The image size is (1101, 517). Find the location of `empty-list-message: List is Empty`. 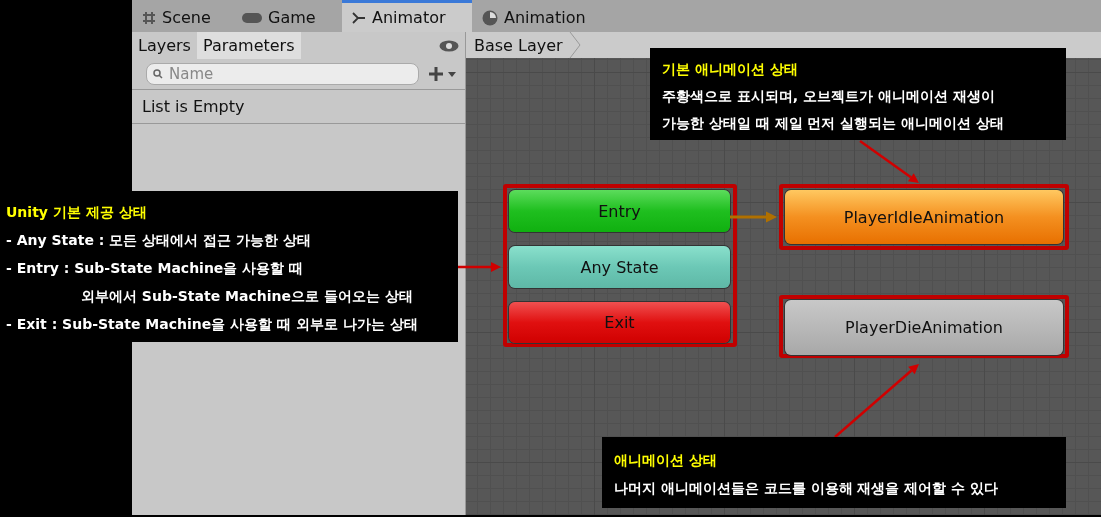

empty-list-message: List is Empty is located at coordinates (298, 107).